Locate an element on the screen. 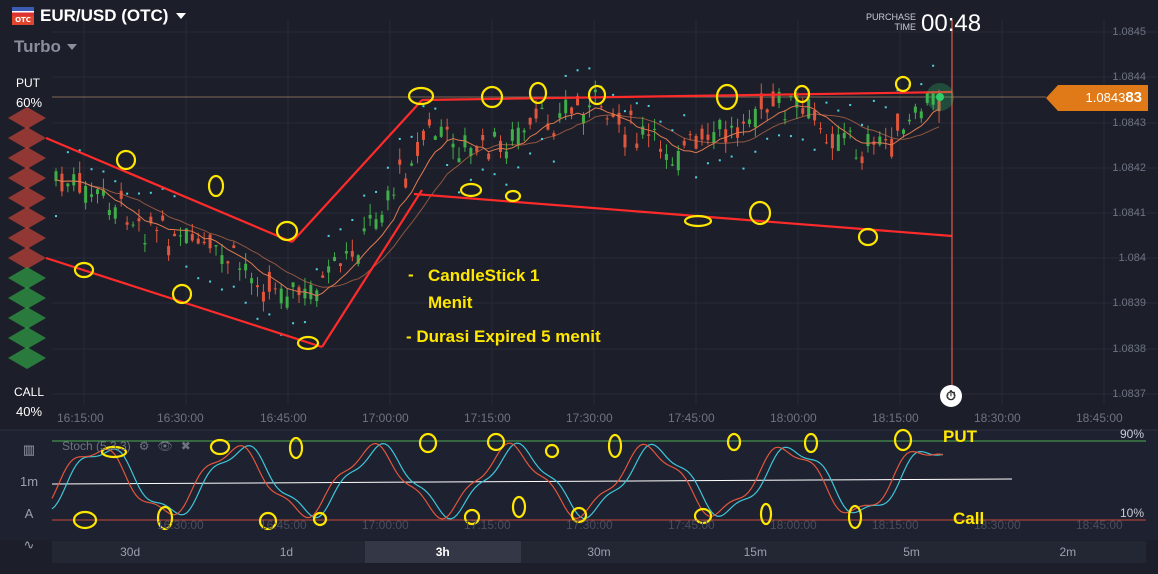 The width and height of the screenshot is (1158, 574). timeframe-3h: 3h is located at coordinates (442, 552).